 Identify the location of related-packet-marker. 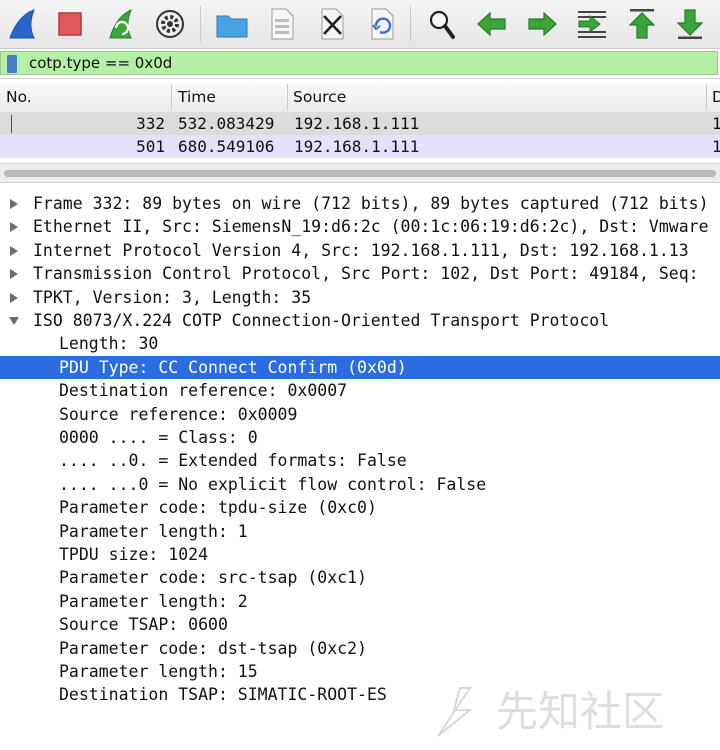
(11, 124).